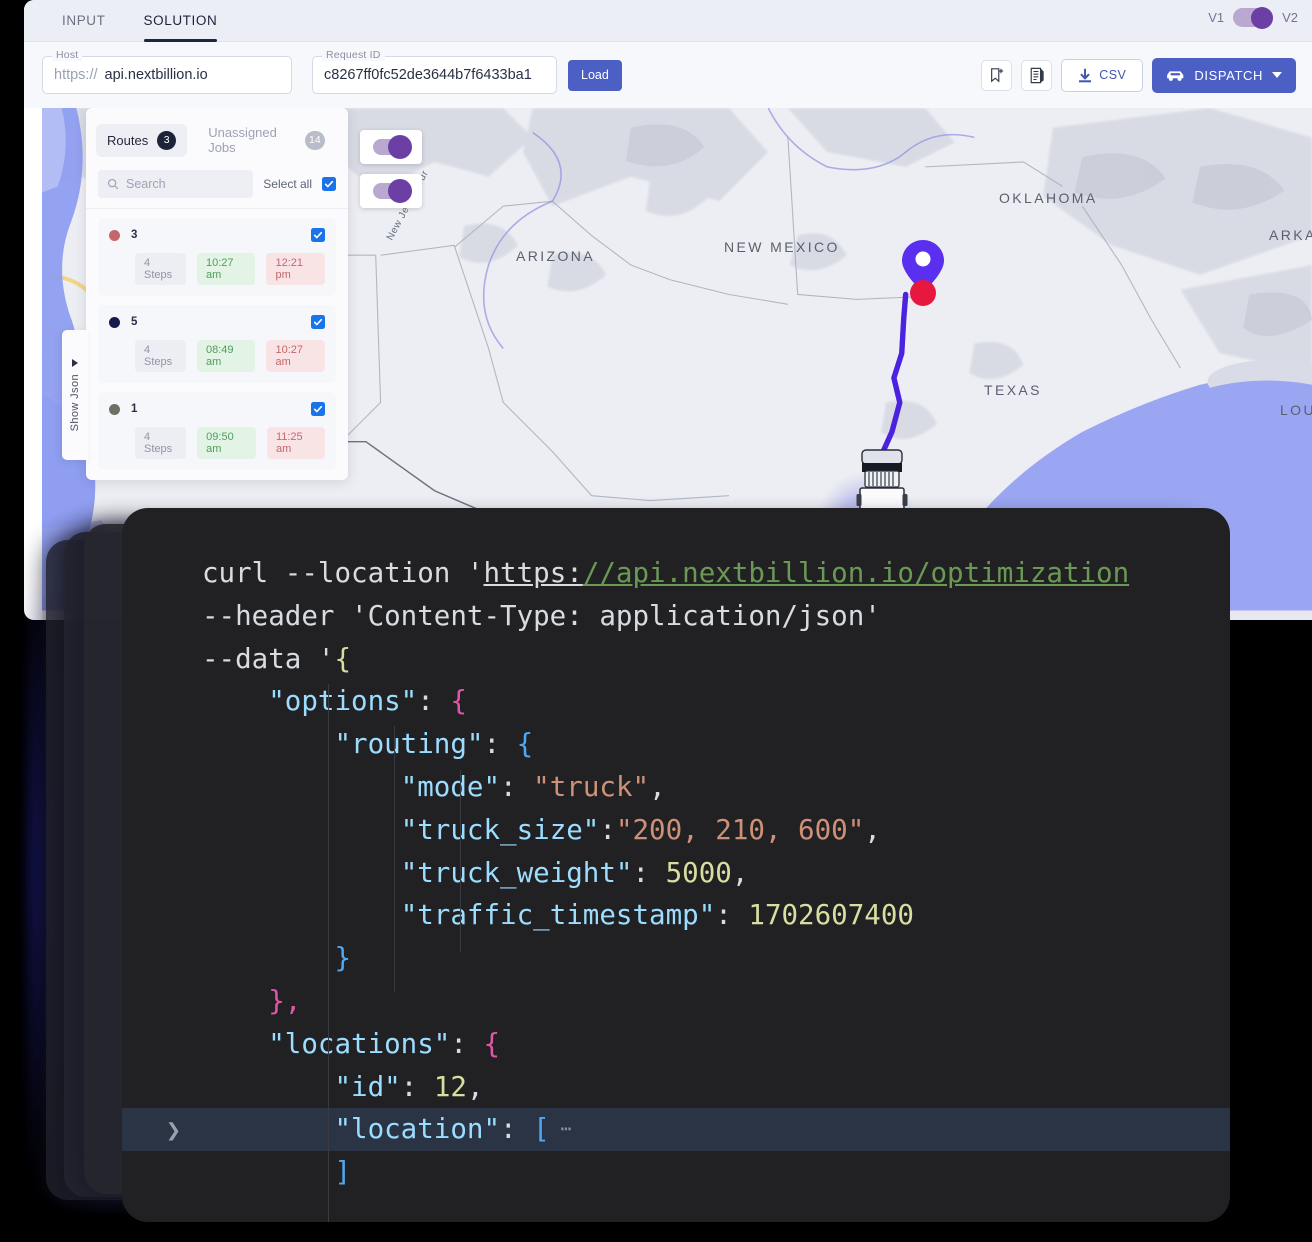 This screenshot has width=1312, height=1242. Describe the element at coordinates (226, 356) in the screenshot. I see `route-start-time-badge: 08:49 am` at that location.